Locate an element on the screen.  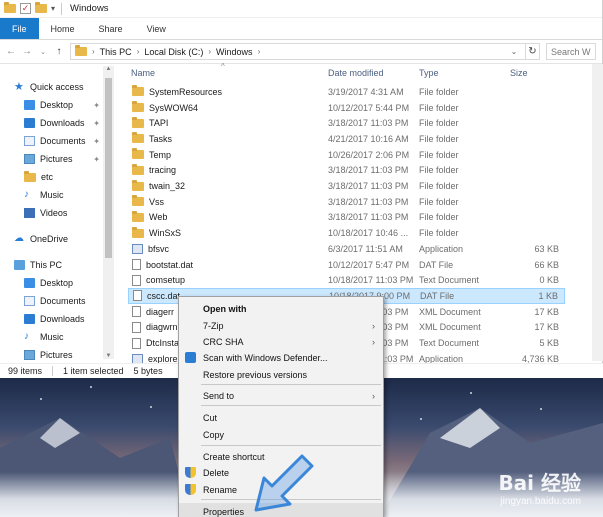
documents-icon is located at coordinates (29, 301).